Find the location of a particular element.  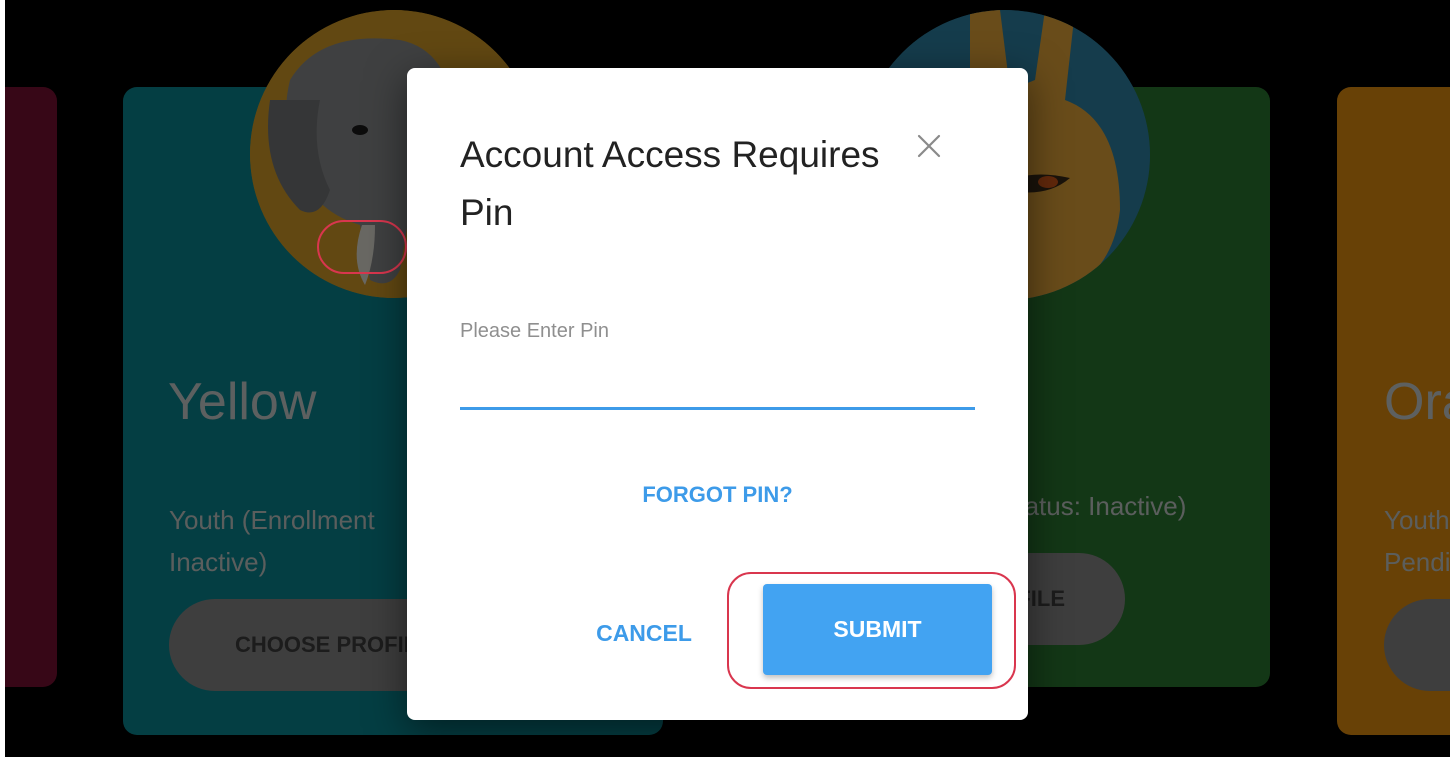

submit-button: SUBMIT is located at coordinates (877, 629).